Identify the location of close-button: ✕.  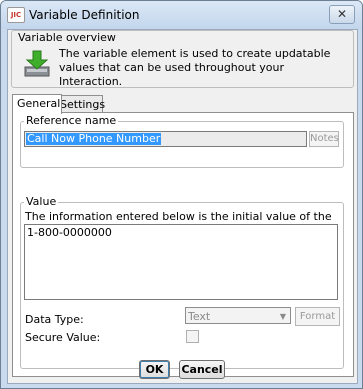
(342, 14).